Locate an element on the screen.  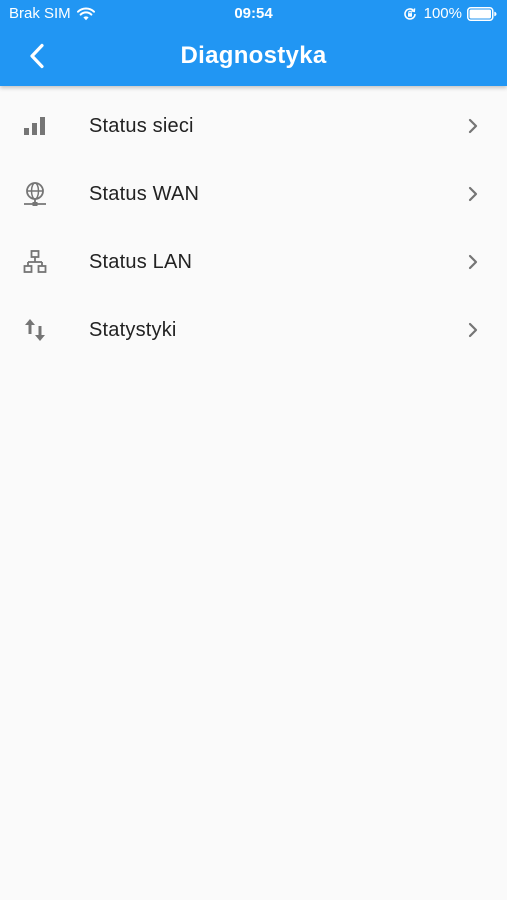
menu-item-status-wan: Status WAN is located at coordinates (253, 194).